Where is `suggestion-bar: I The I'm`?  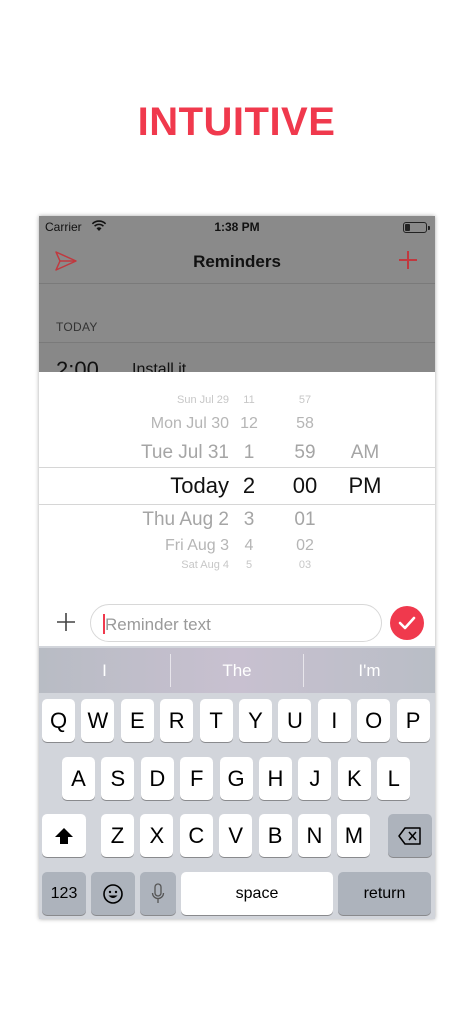
suggestion-bar: I The I'm is located at coordinates (237, 670).